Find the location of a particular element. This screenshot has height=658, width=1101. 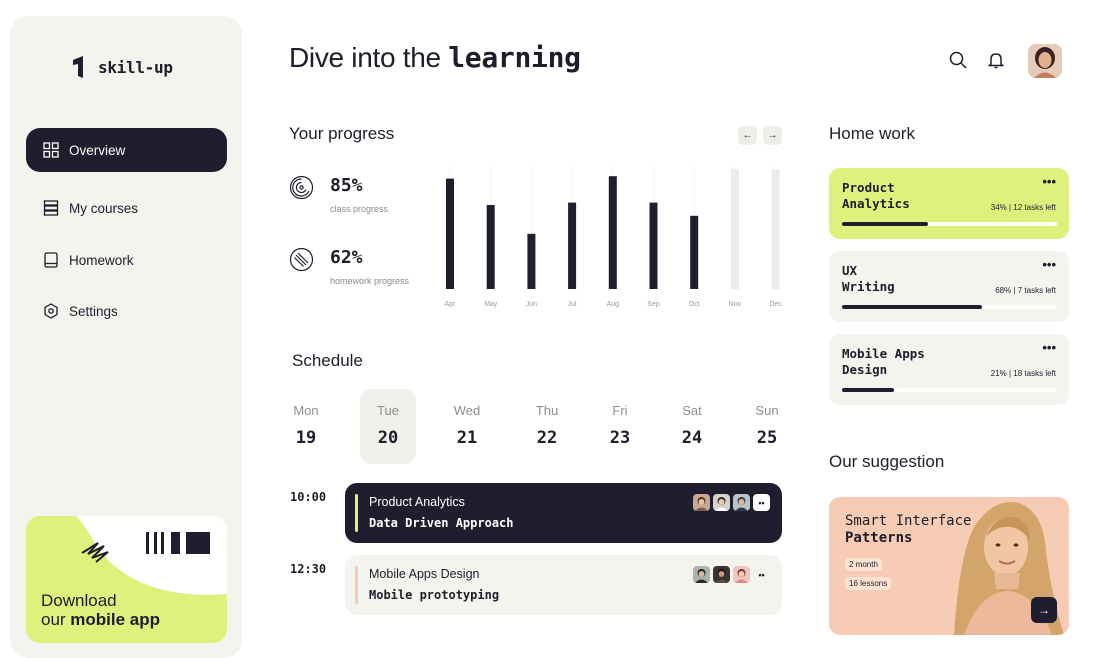

day-number: 20 is located at coordinates (388, 438).